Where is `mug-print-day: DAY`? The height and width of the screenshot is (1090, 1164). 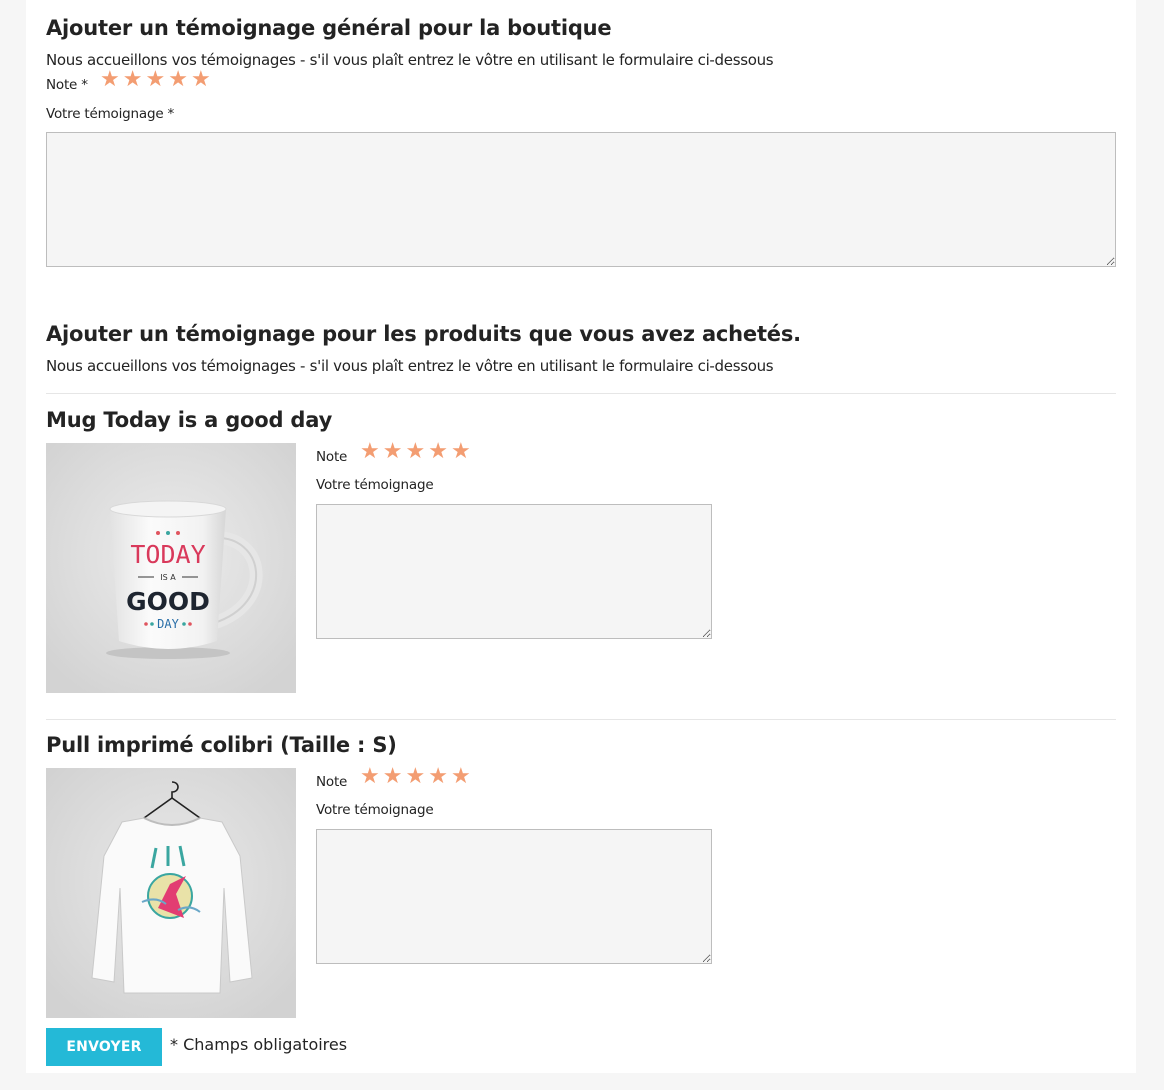 mug-print-day: DAY is located at coordinates (168, 624).